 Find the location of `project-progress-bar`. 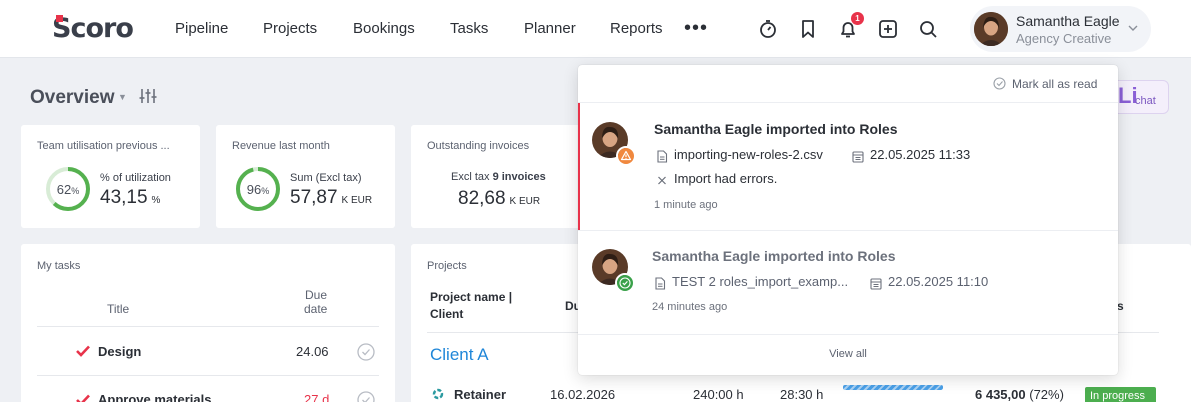

project-progress-bar is located at coordinates (893, 387).